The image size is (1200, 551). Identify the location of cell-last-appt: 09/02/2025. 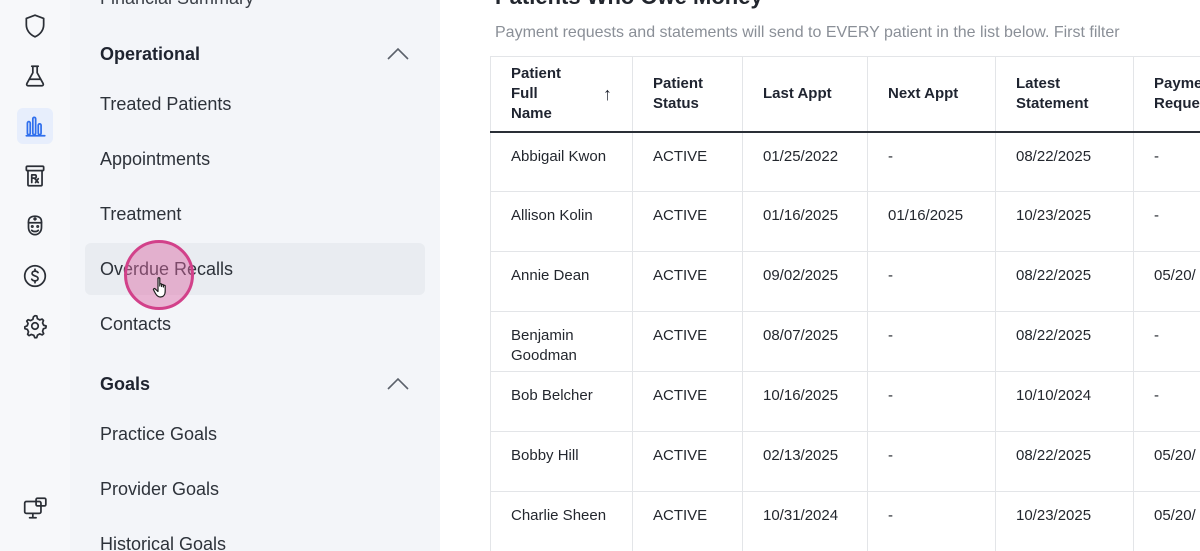
(805, 281).